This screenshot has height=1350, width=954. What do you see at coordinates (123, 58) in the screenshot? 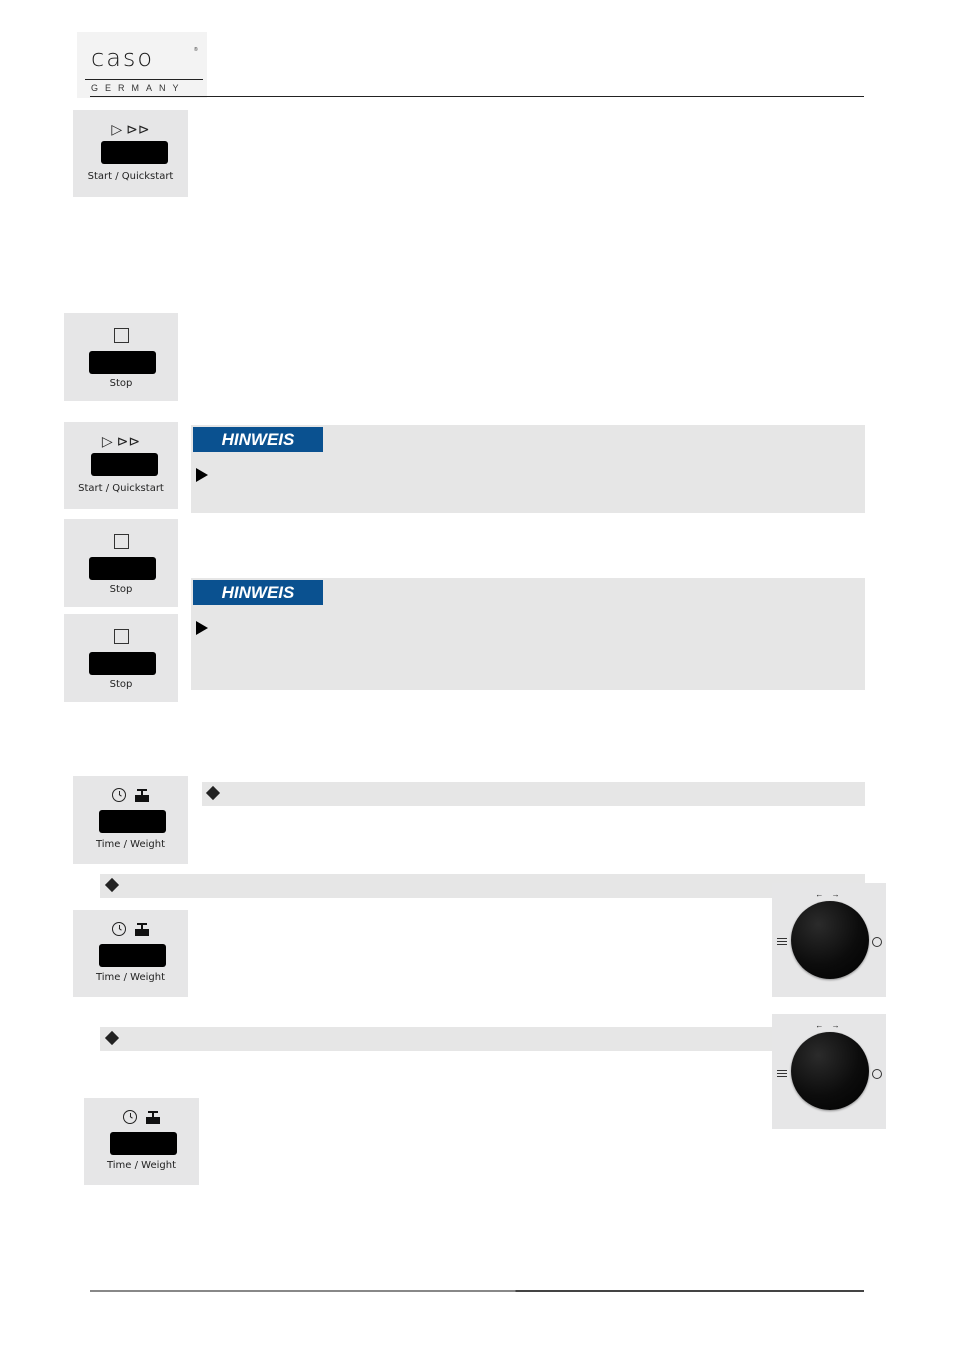
I see `brand-wordmark: caso` at bounding box center [123, 58].